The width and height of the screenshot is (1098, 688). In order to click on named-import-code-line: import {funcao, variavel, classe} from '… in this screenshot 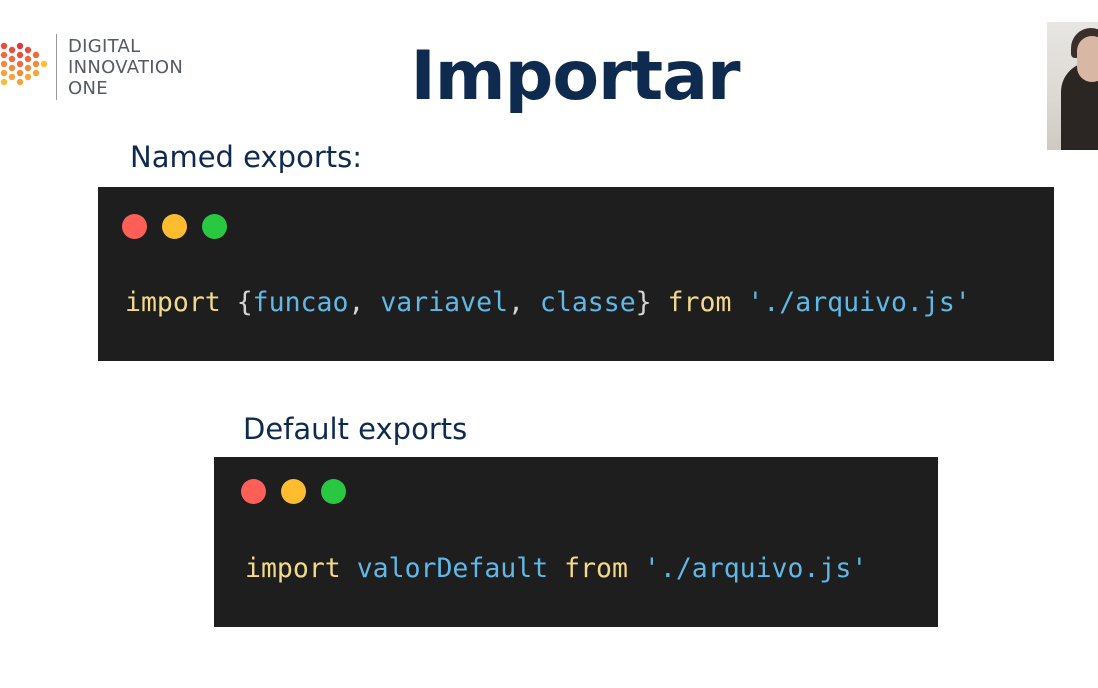, I will do `click(548, 303)`.